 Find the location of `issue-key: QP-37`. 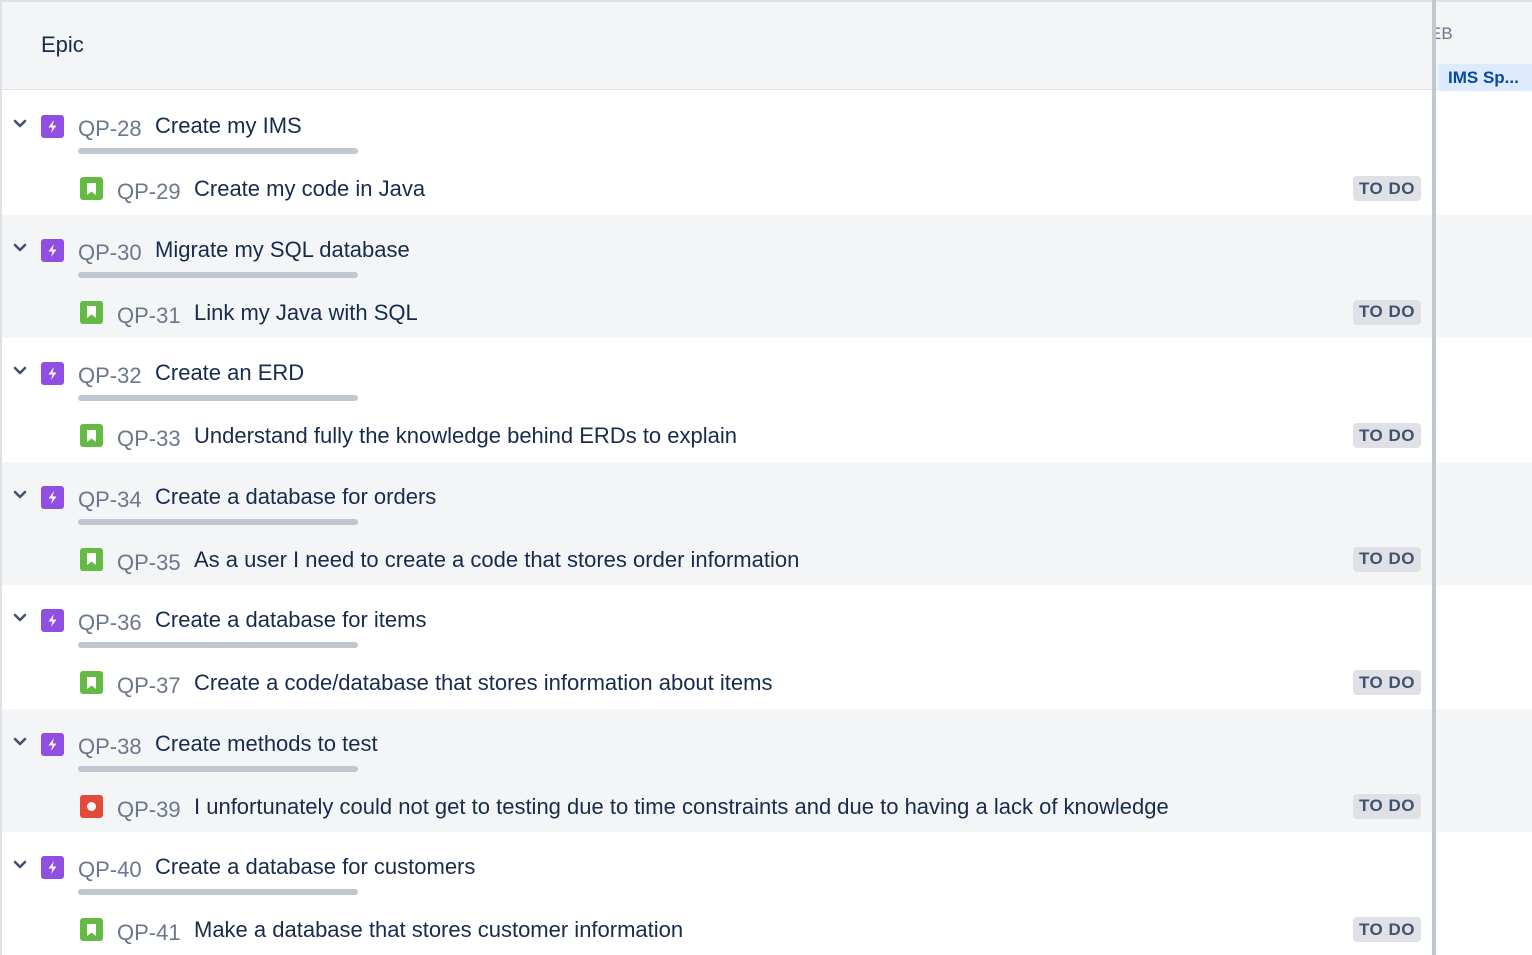

issue-key: QP-37 is located at coordinates (149, 686).